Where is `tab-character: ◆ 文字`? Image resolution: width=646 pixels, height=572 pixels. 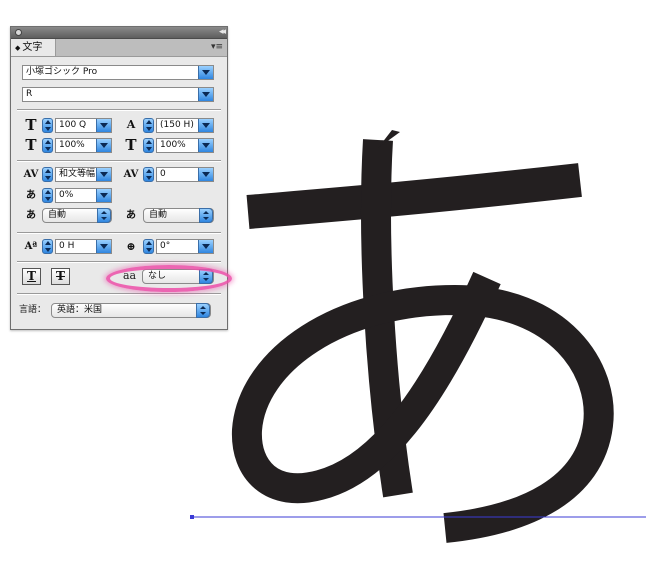 tab-character: ◆ 文字 is located at coordinates (33, 47).